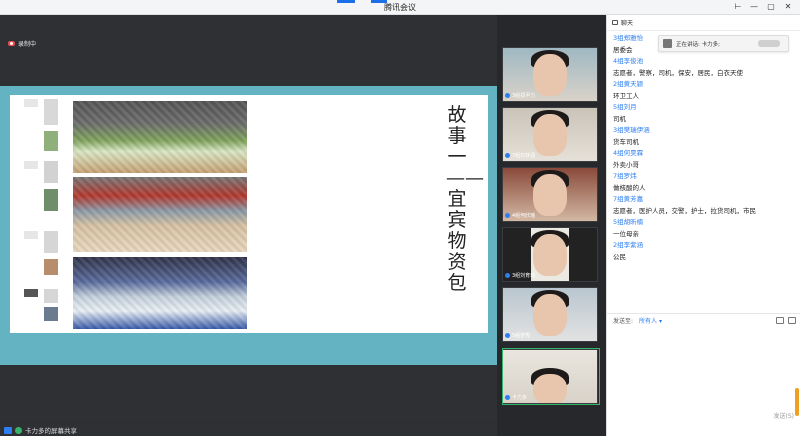 This screenshot has height=436, width=800. I want to click on participant-icon, so click(8, 430).